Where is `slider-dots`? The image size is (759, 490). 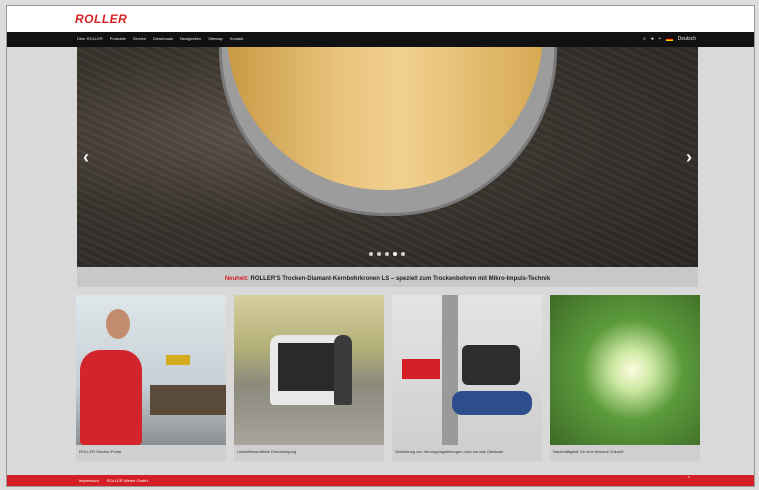
slider-dots is located at coordinates (387, 254).